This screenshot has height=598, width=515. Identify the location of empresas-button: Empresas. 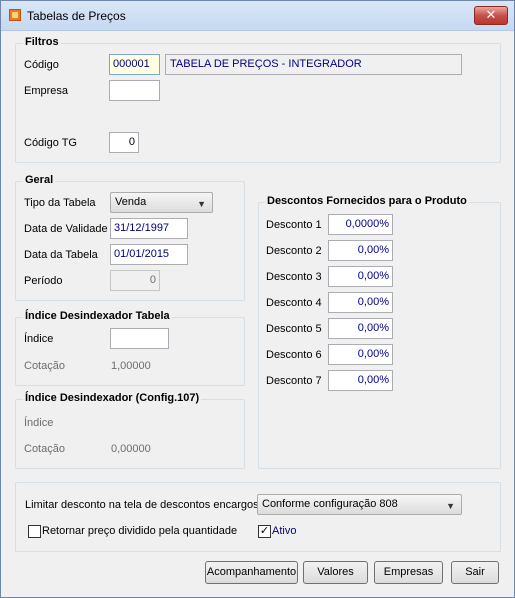
(408, 572).